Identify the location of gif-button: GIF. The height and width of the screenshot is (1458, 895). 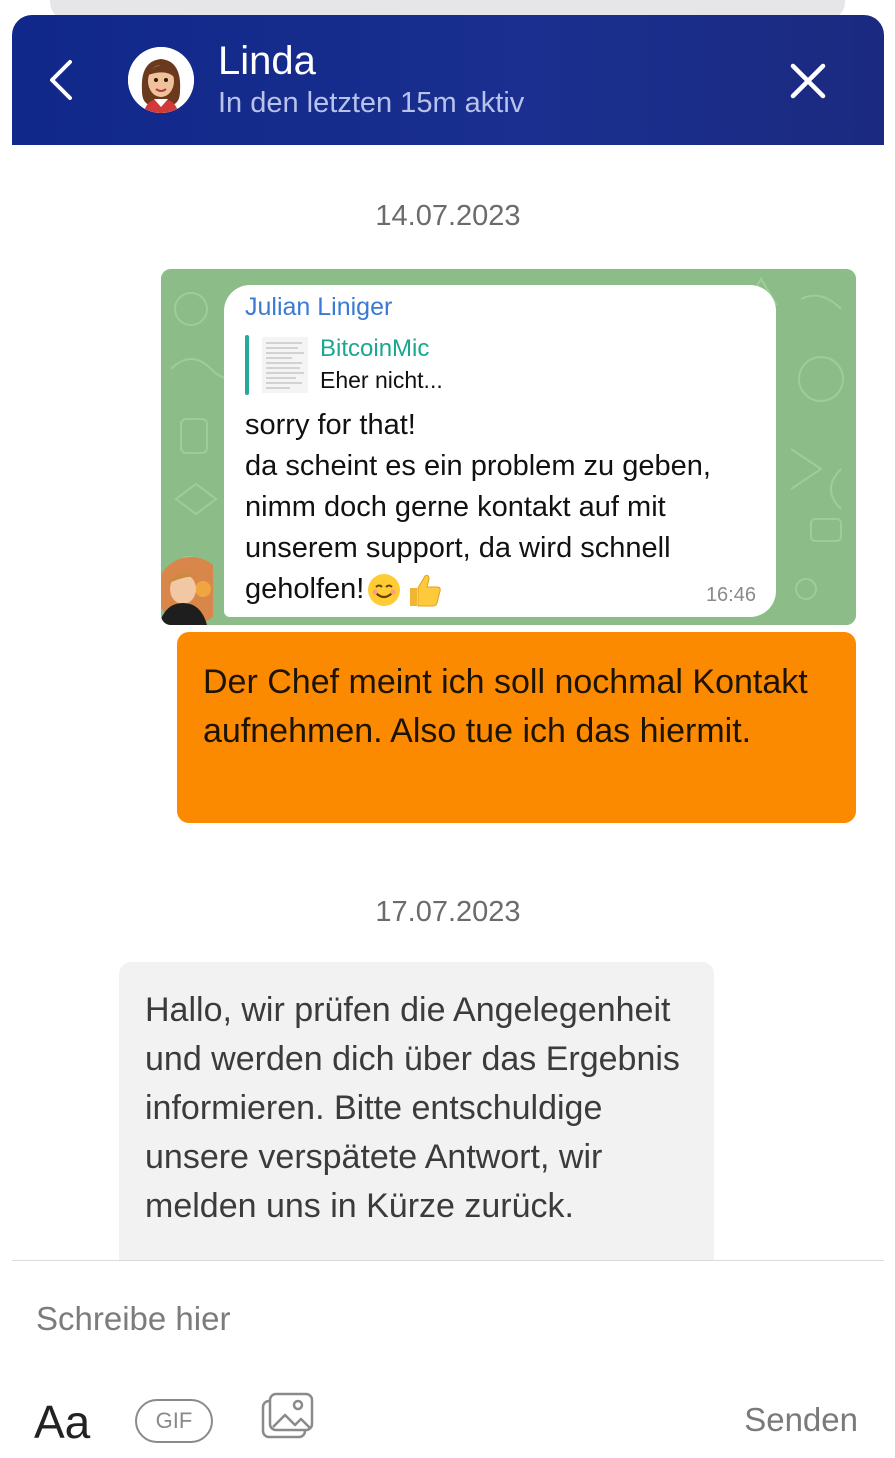
(174, 1421).